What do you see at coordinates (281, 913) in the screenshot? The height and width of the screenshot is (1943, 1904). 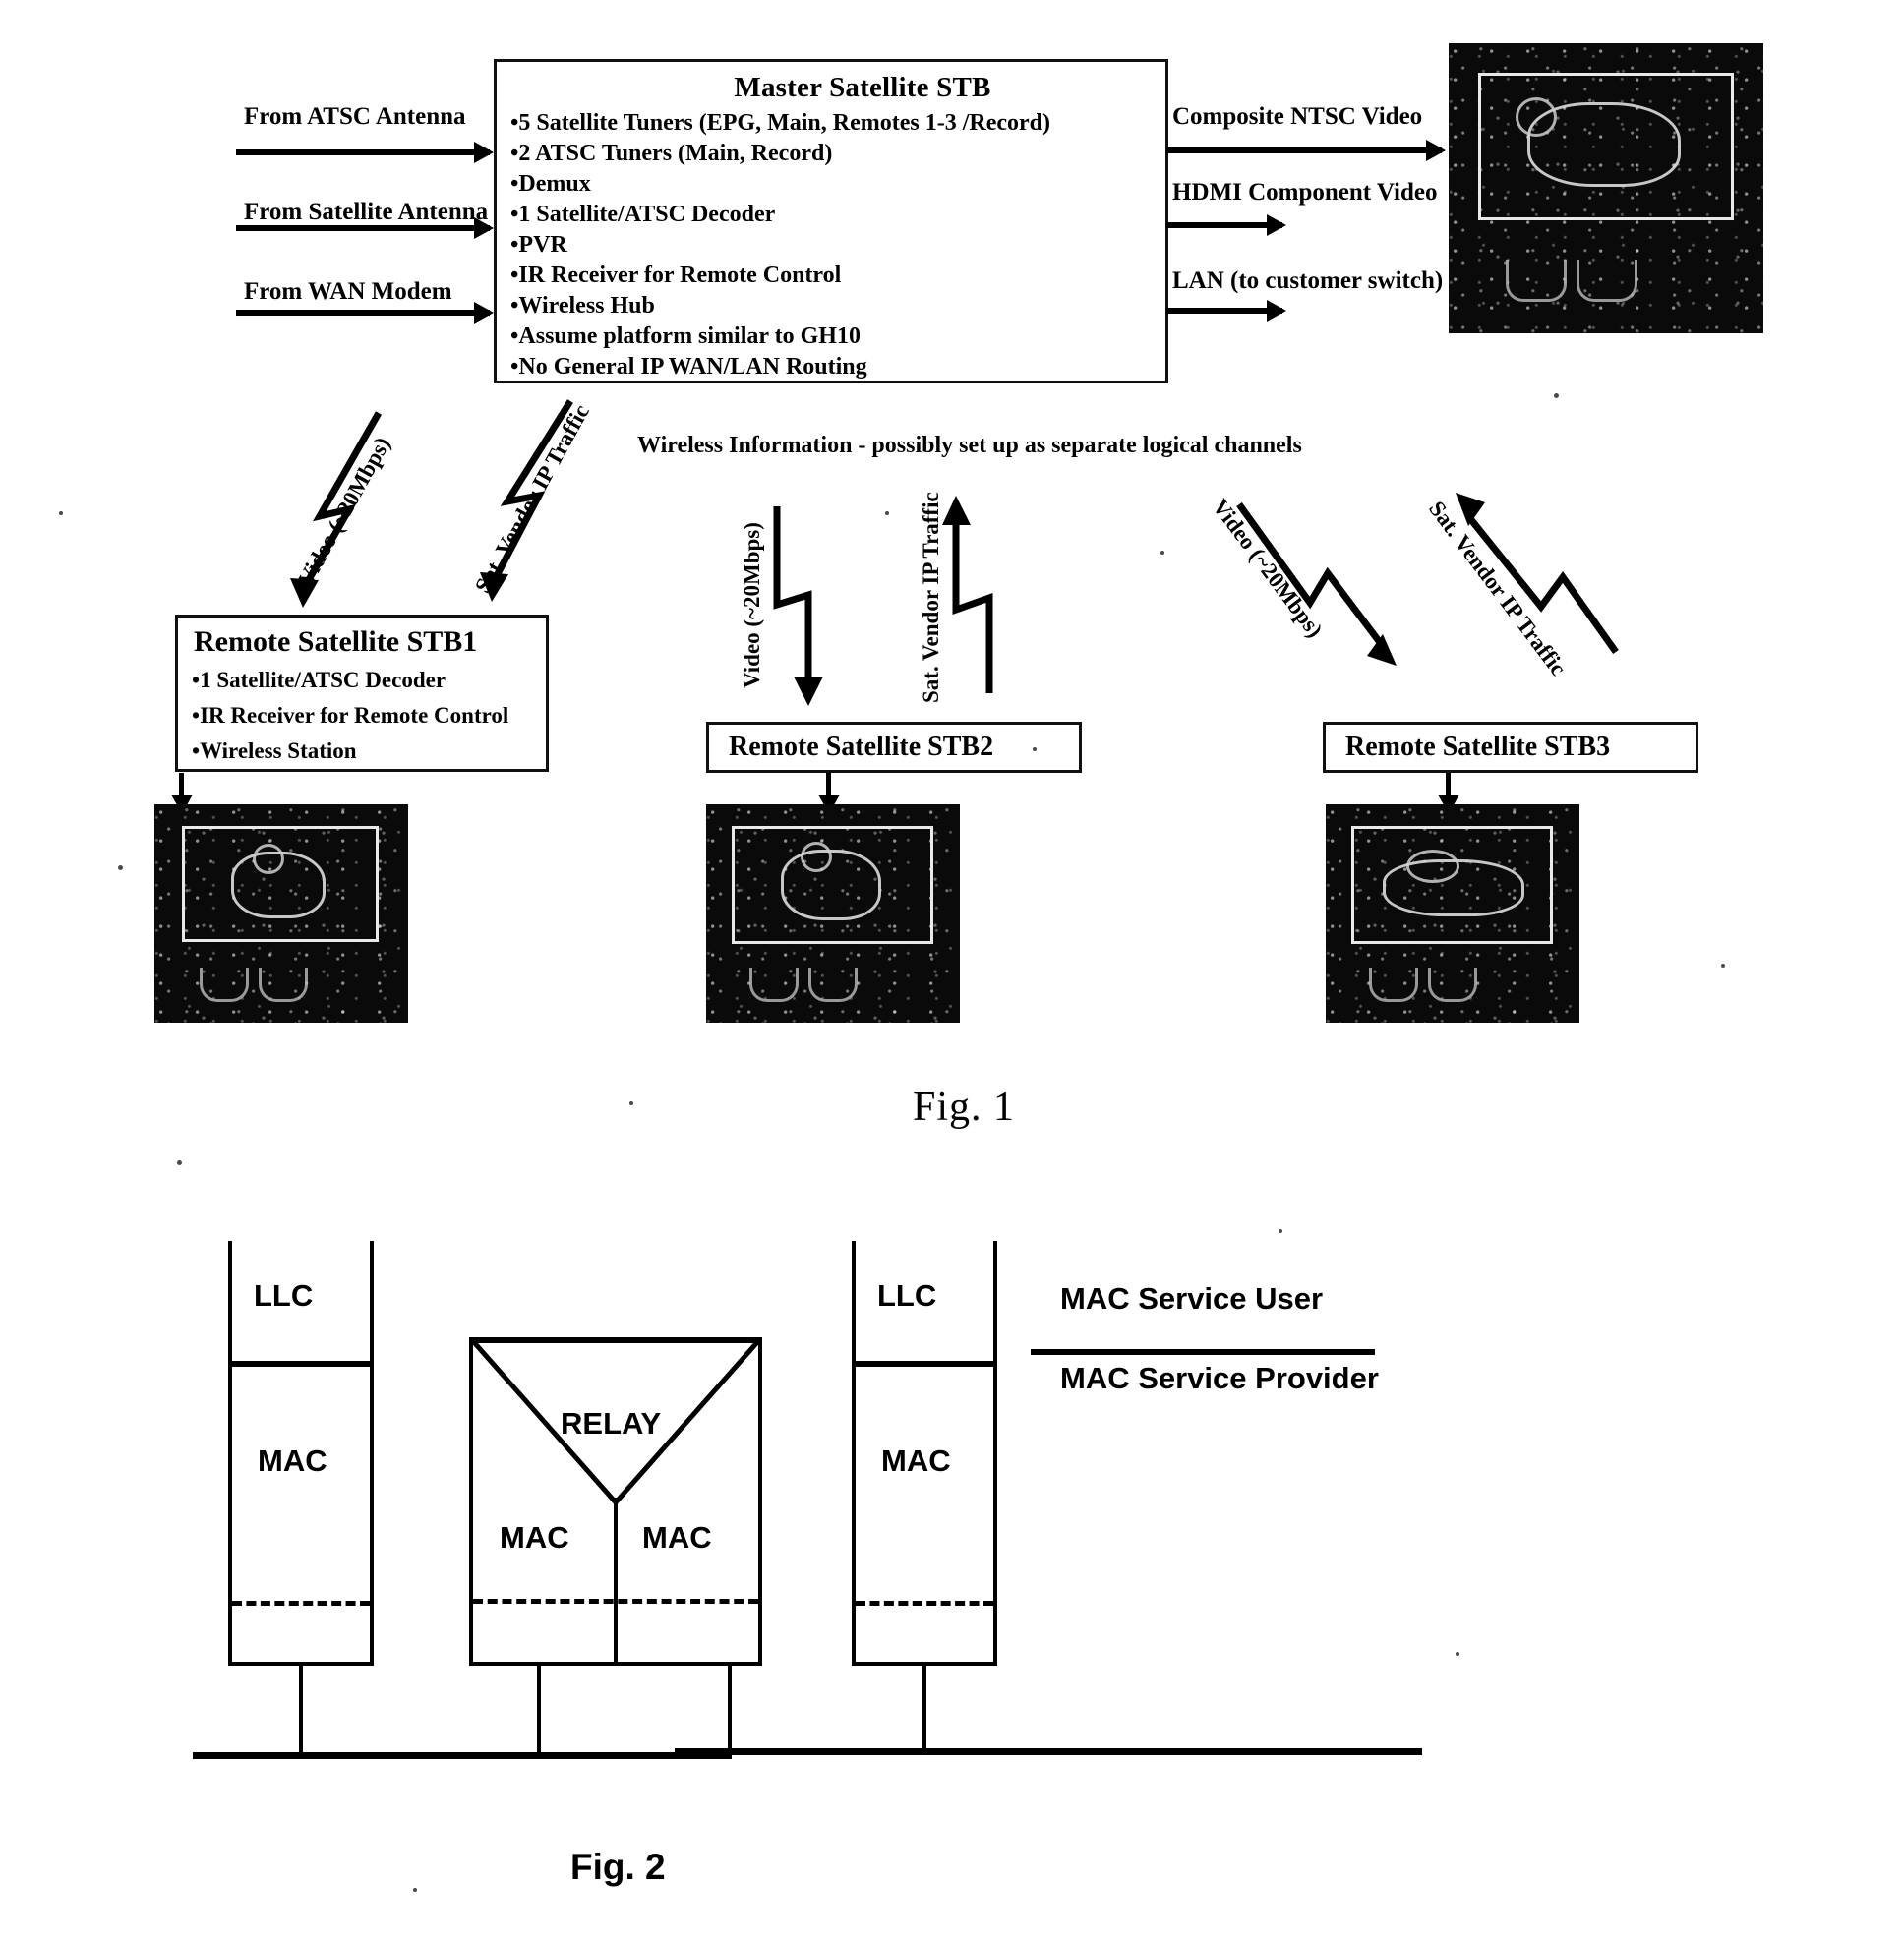 I see `tv-display-stb1` at bounding box center [281, 913].